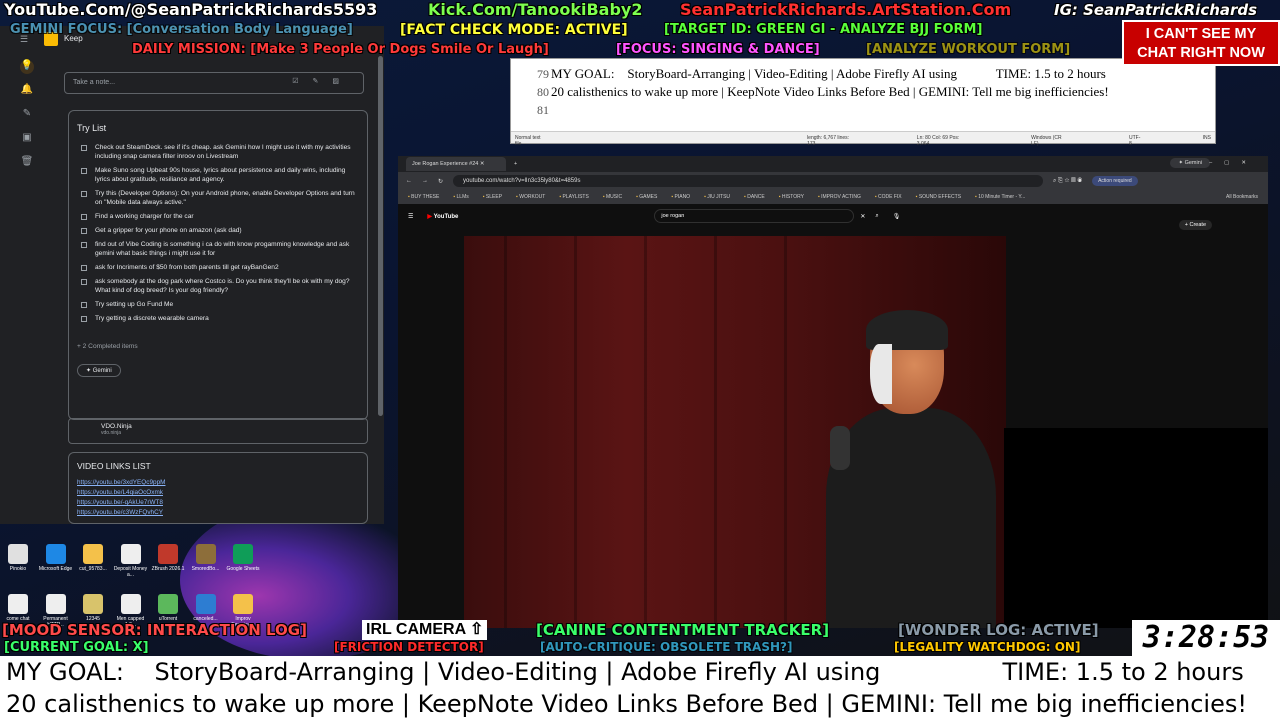 This screenshot has height=720, width=1280. Describe the element at coordinates (1190, 163) in the screenshot. I see `gemini-tab-button: ✦ Gemini` at that location.